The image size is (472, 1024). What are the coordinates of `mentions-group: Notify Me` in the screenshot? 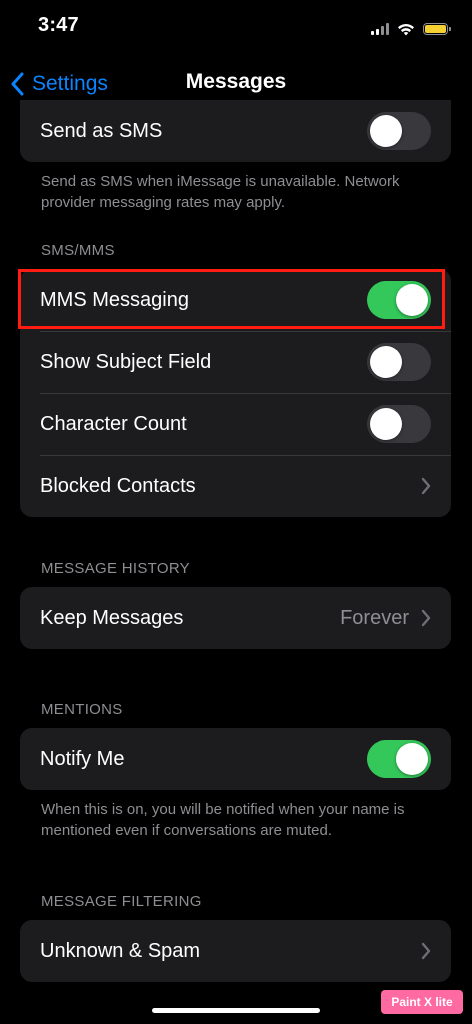 It's located at (235, 759).